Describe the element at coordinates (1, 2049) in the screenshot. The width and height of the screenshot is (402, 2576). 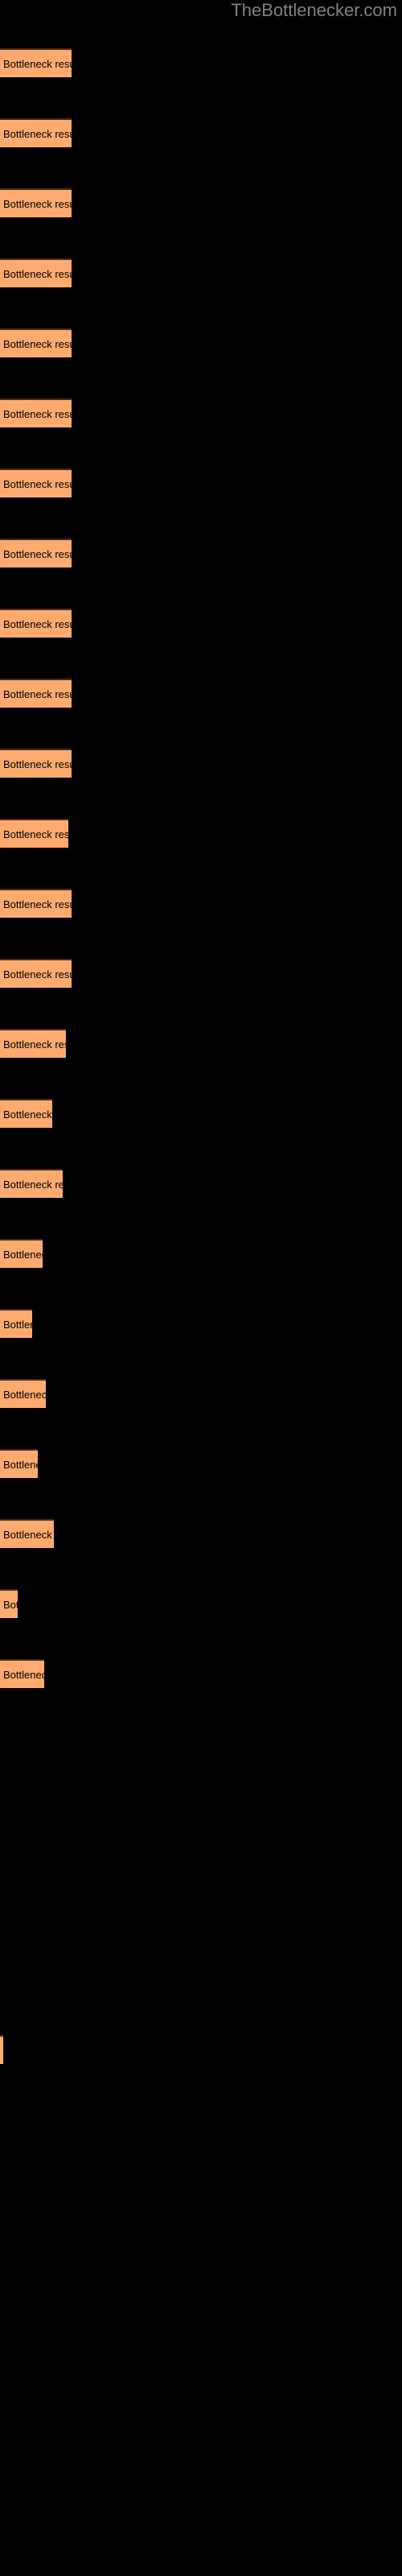
I see `bar-sliver` at that location.